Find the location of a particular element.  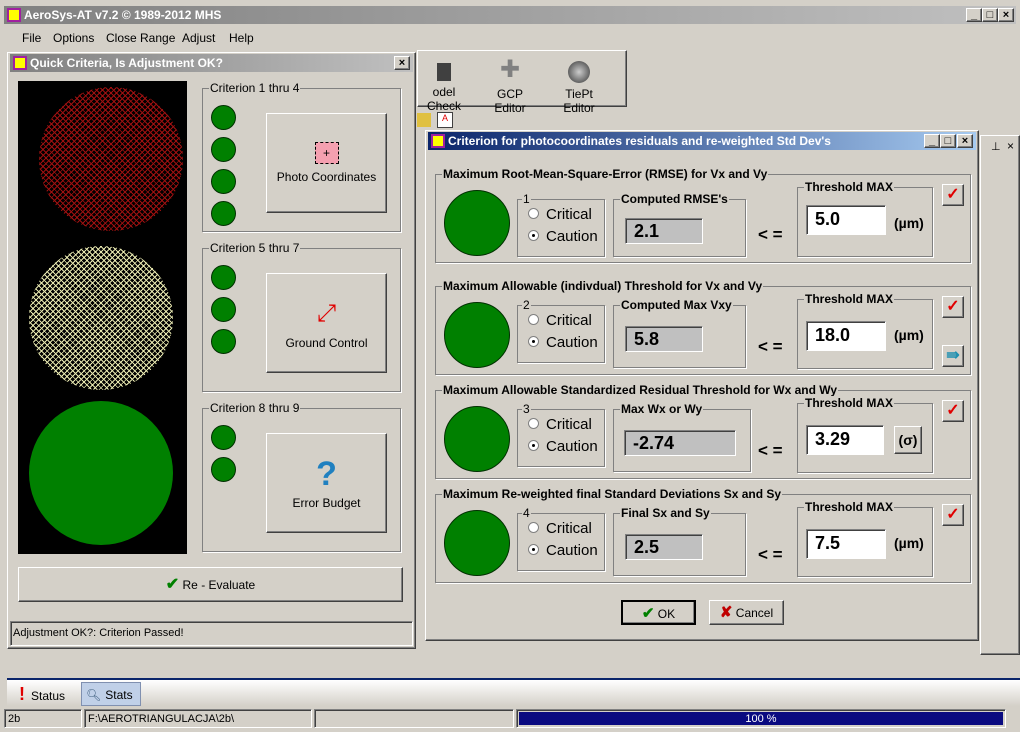

threshold-group: Threshold MAX 5.0 (µm) is located at coordinates (865, 218).